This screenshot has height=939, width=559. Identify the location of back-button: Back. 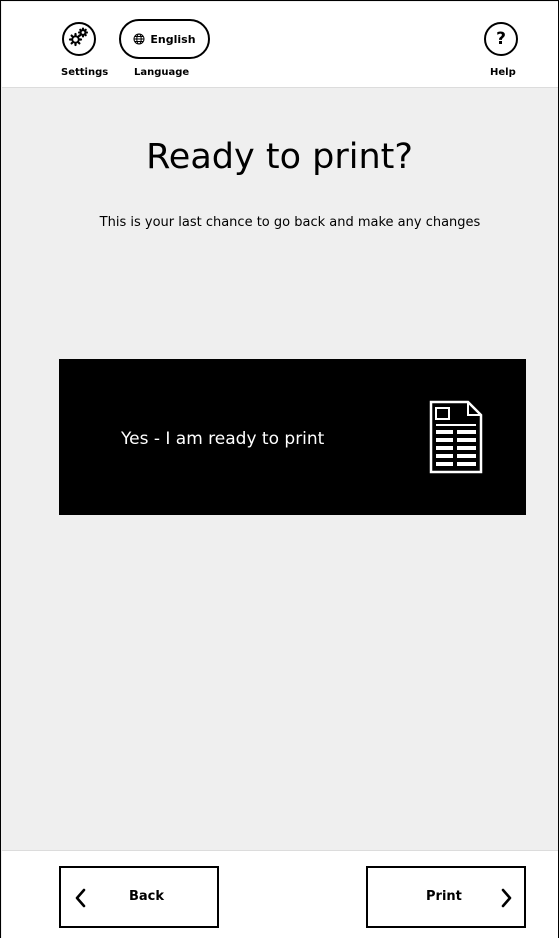
(139, 897).